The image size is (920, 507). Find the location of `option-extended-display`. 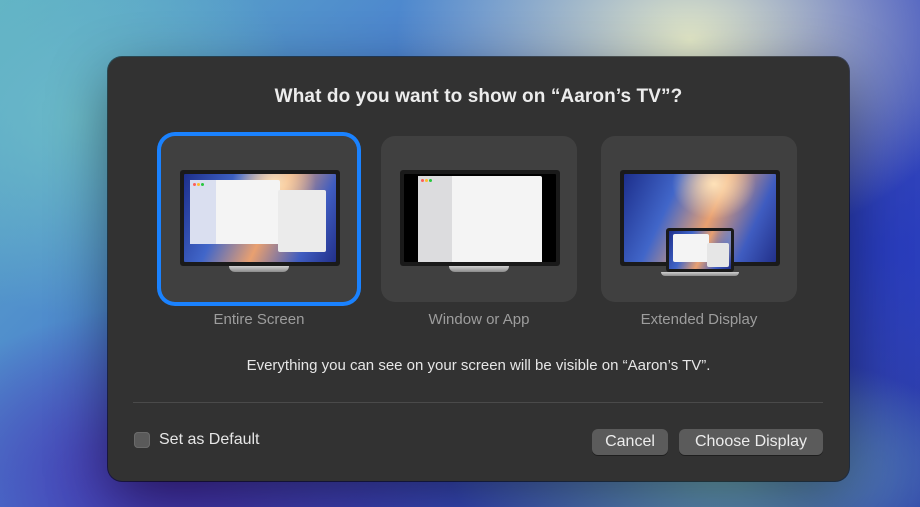

option-extended-display is located at coordinates (699, 219).